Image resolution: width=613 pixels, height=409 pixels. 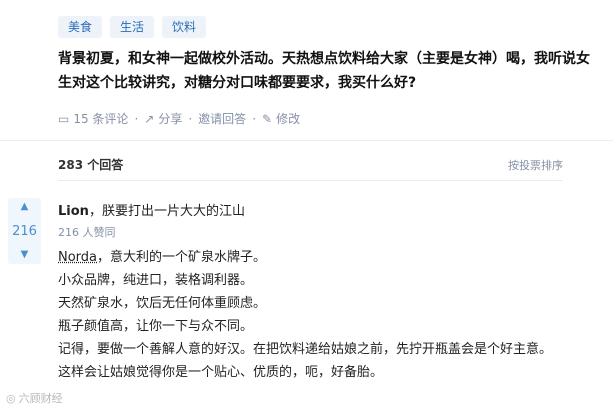 What do you see at coordinates (87, 232) in the screenshot?
I see `agree-count: 216 人赞同` at bounding box center [87, 232].